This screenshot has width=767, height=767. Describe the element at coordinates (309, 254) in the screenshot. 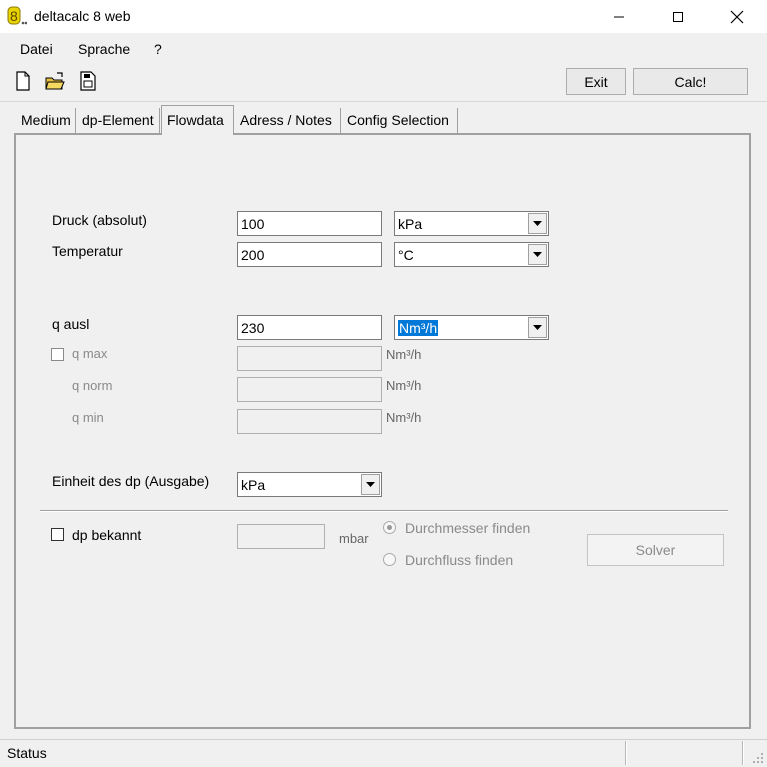

I see `temperatur-input: 200` at that location.